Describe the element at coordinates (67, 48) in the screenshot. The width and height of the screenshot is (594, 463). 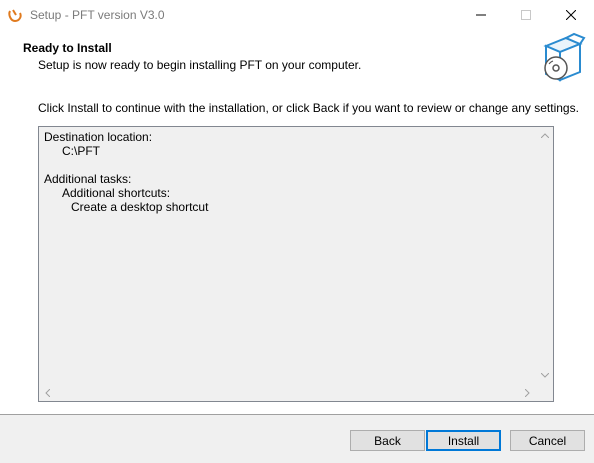
I see `page-heading: Ready to Install` at that location.